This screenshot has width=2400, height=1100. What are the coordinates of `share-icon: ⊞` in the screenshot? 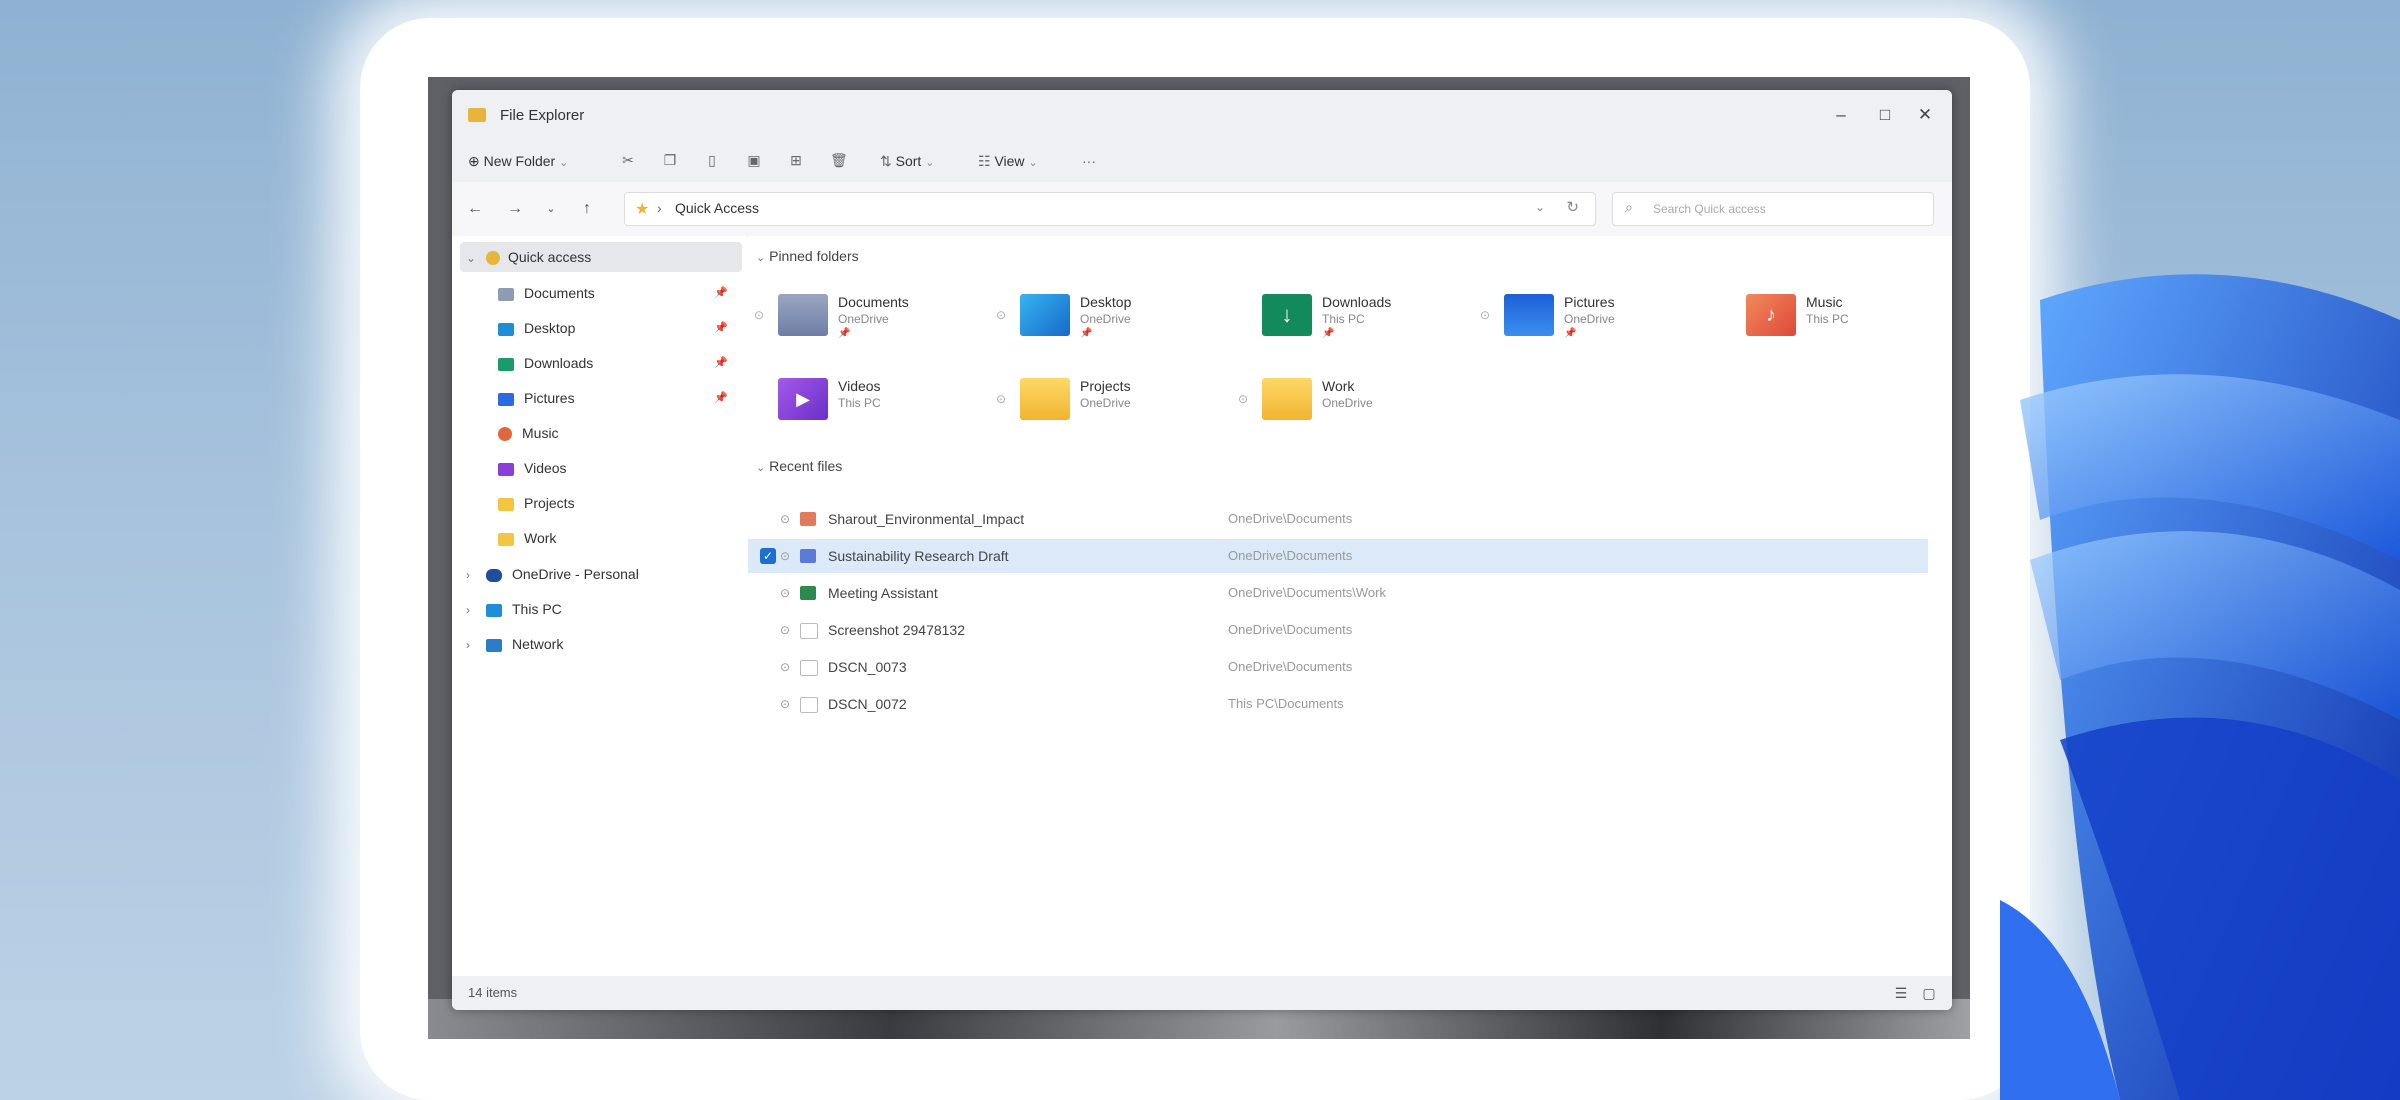 It's located at (796, 160).